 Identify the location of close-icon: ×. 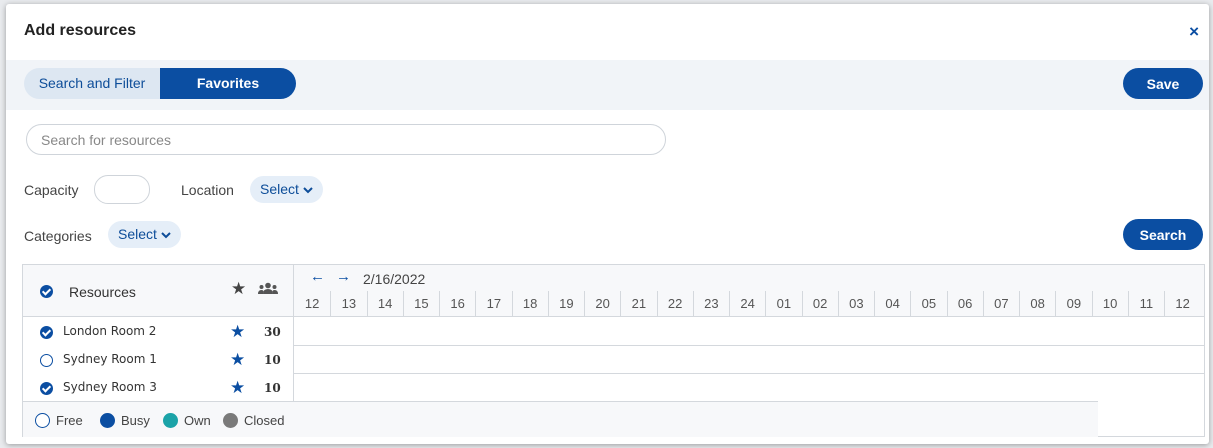
(1194, 31).